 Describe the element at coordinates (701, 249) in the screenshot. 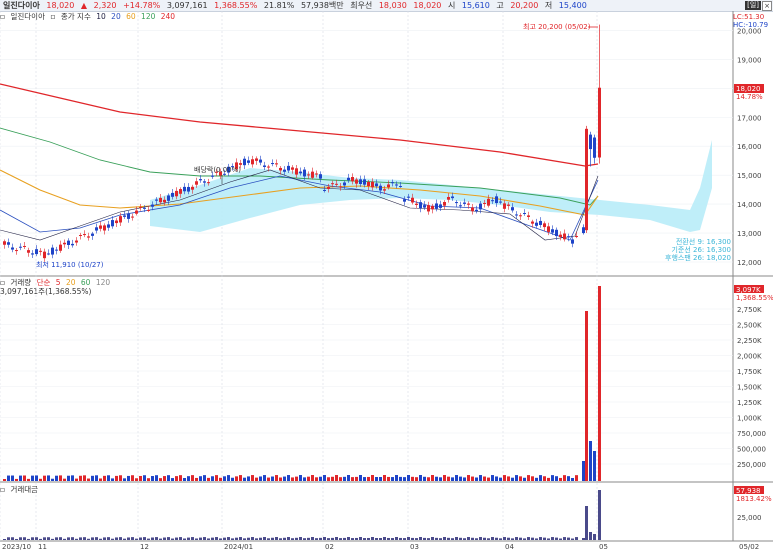

I see `ichimoku-base: 기준선 26: 16,300` at that location.